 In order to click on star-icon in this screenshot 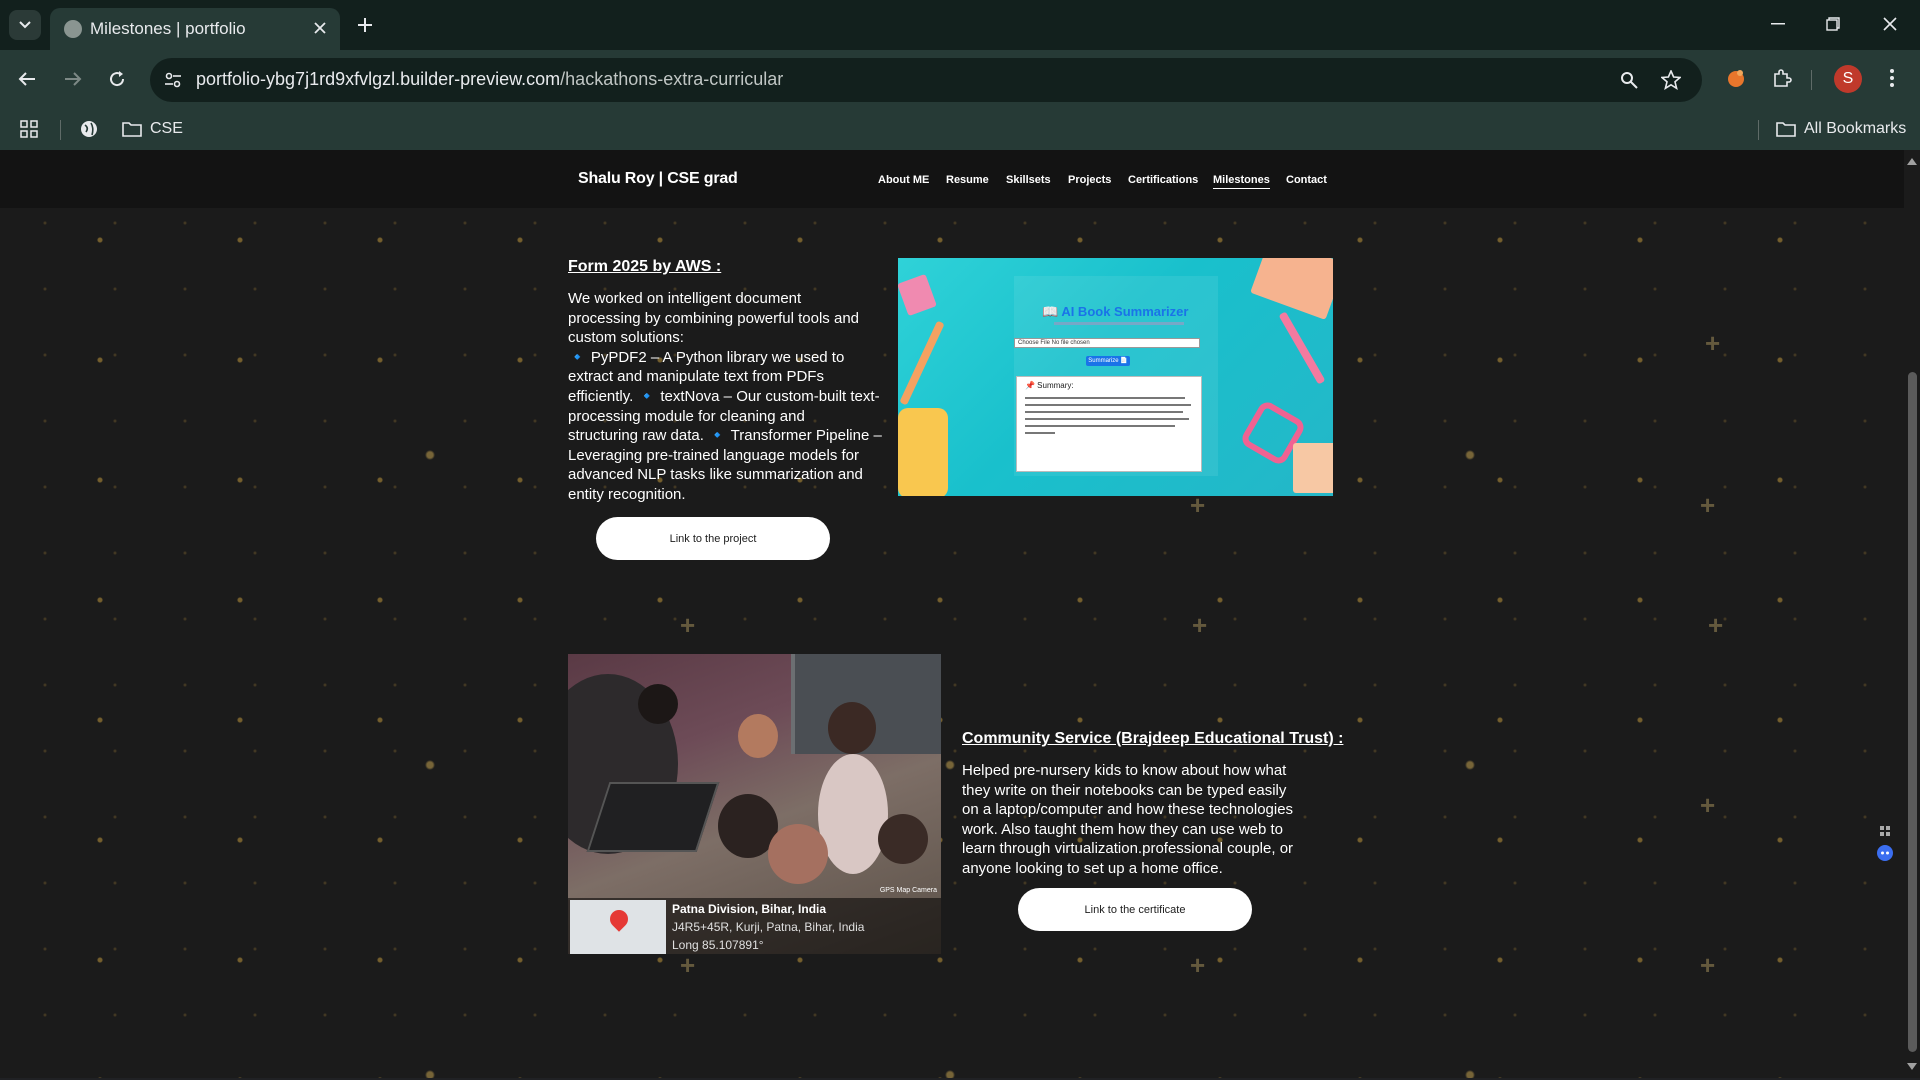, I will do `click(1671, 80)`.